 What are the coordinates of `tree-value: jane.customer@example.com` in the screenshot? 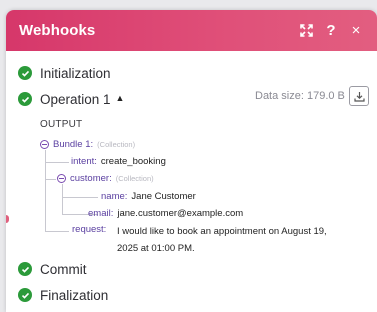 It's located at (180, 213).